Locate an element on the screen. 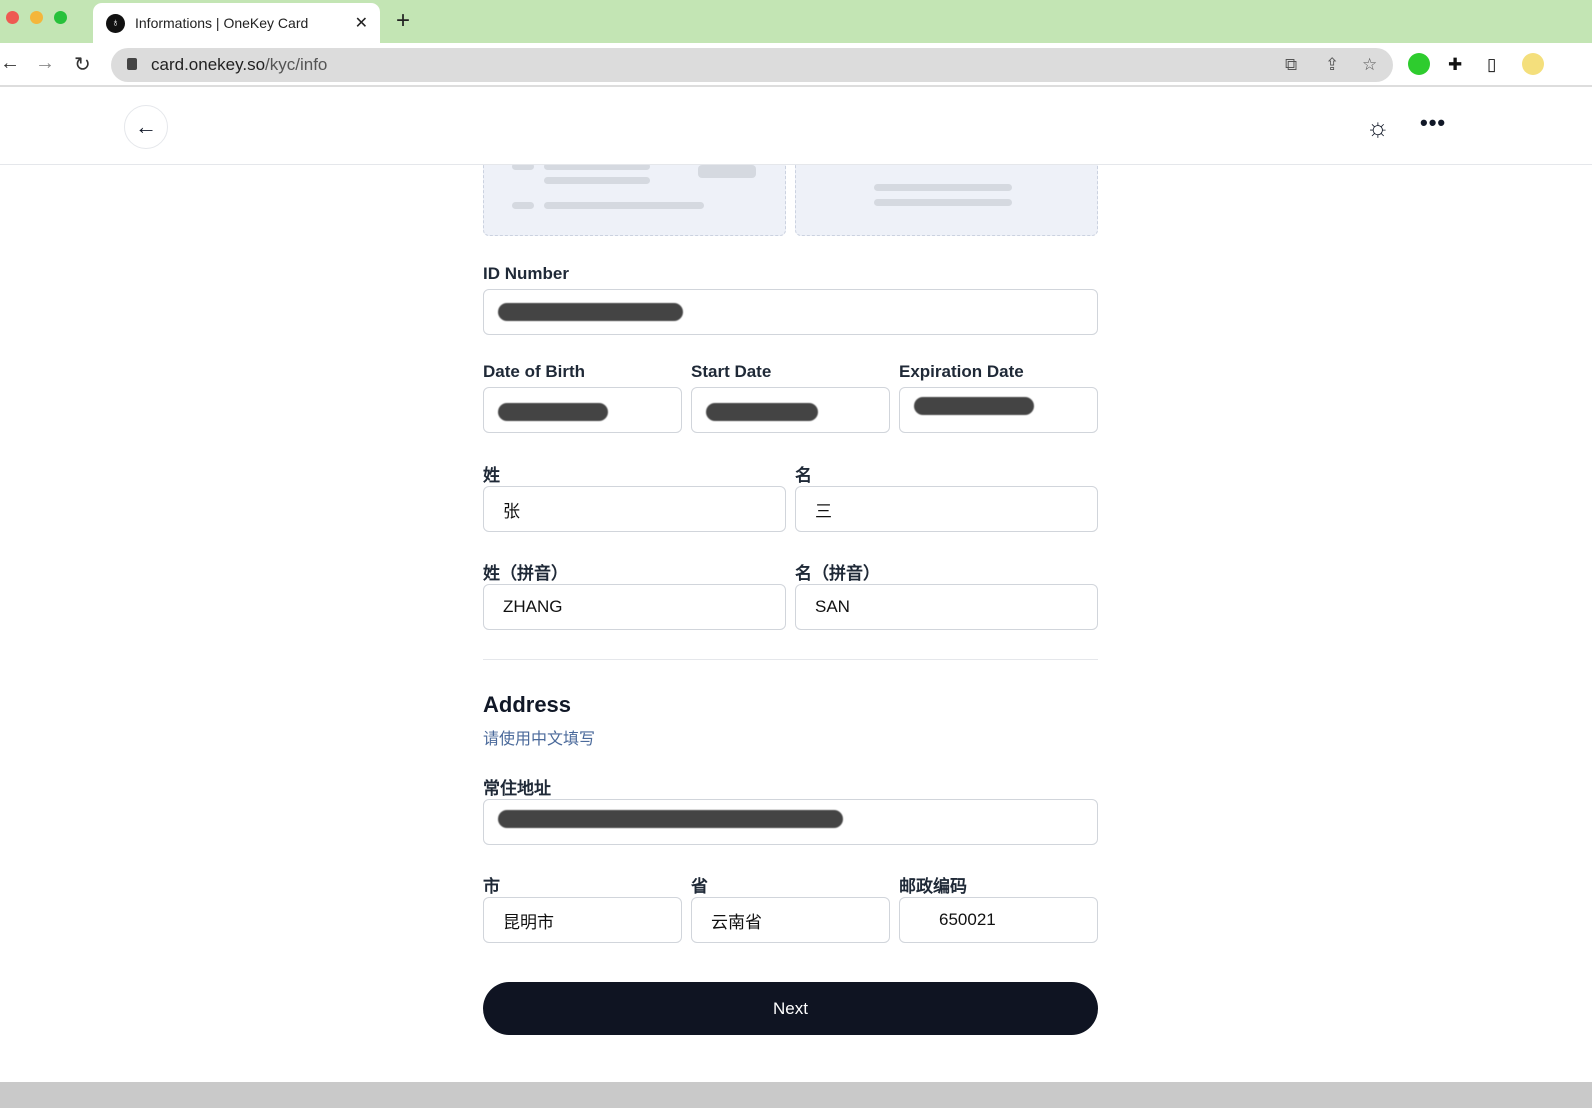  back-button: ← is located at coordinates (146, 127).